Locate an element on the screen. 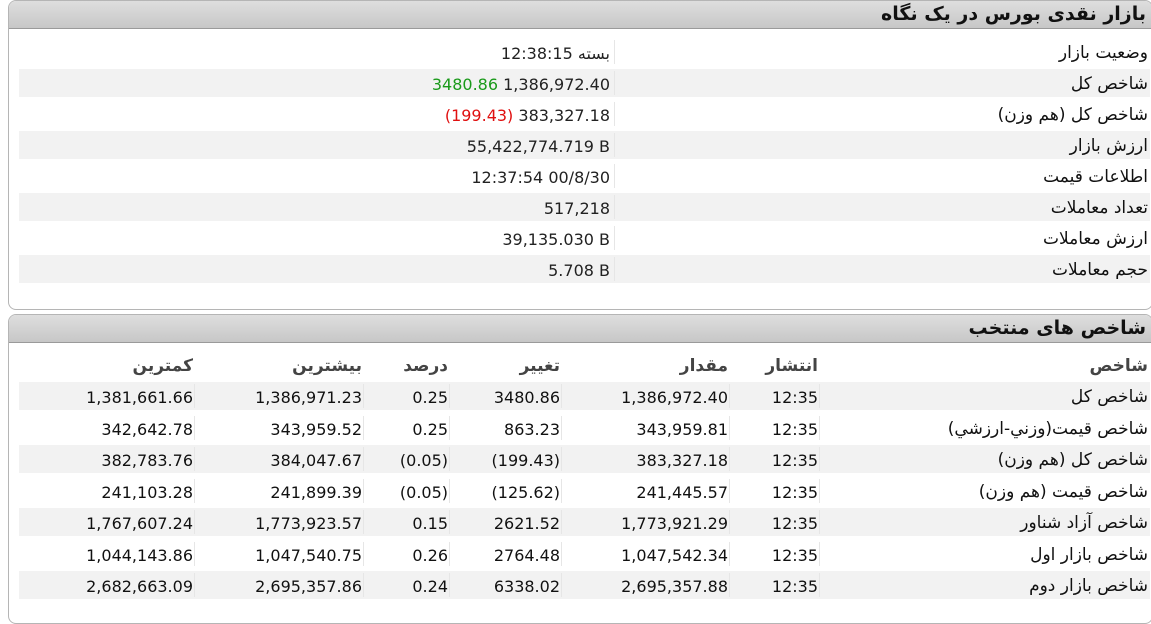  summary-label: شاخص کل is located at coordinates (1109, 84).